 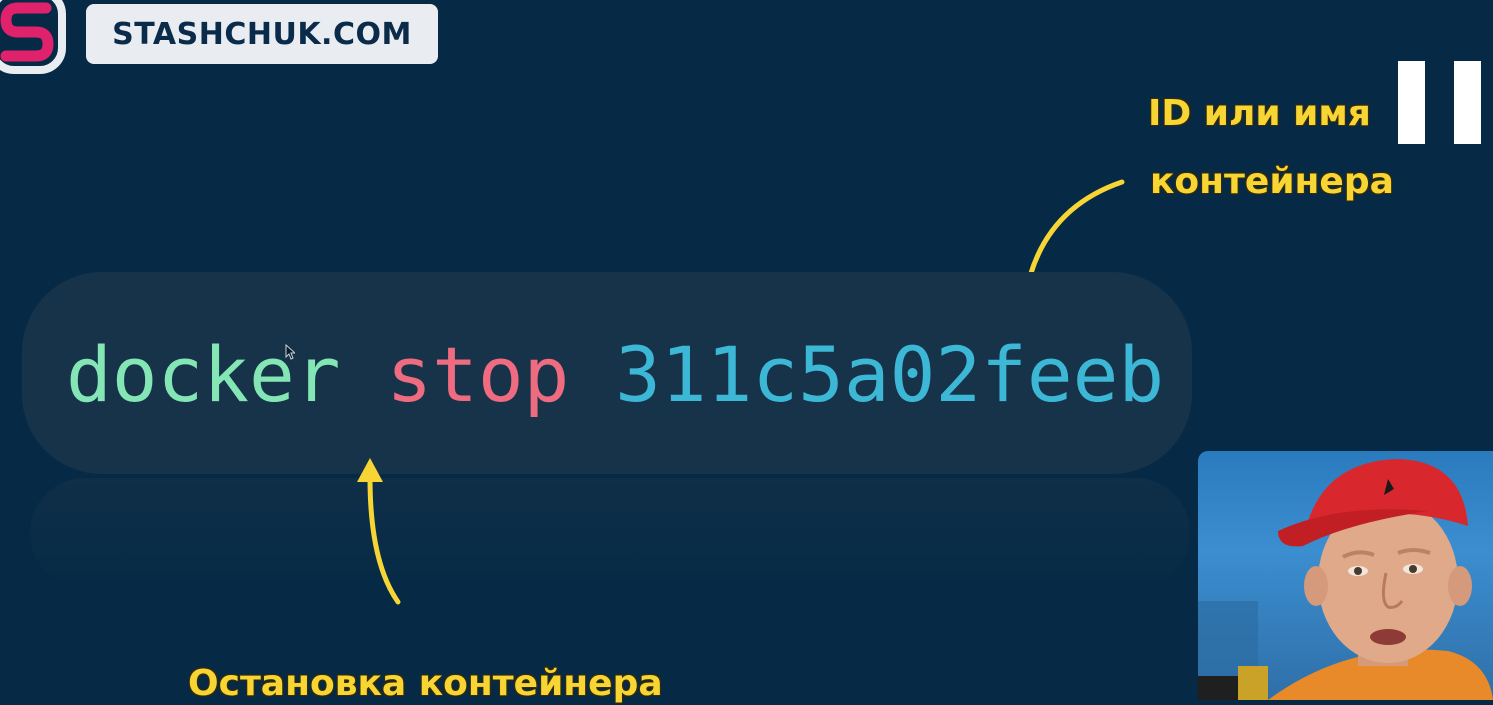 I want to click on brand-badge: STASHCHUK.COM, so click(x=262, y=34).